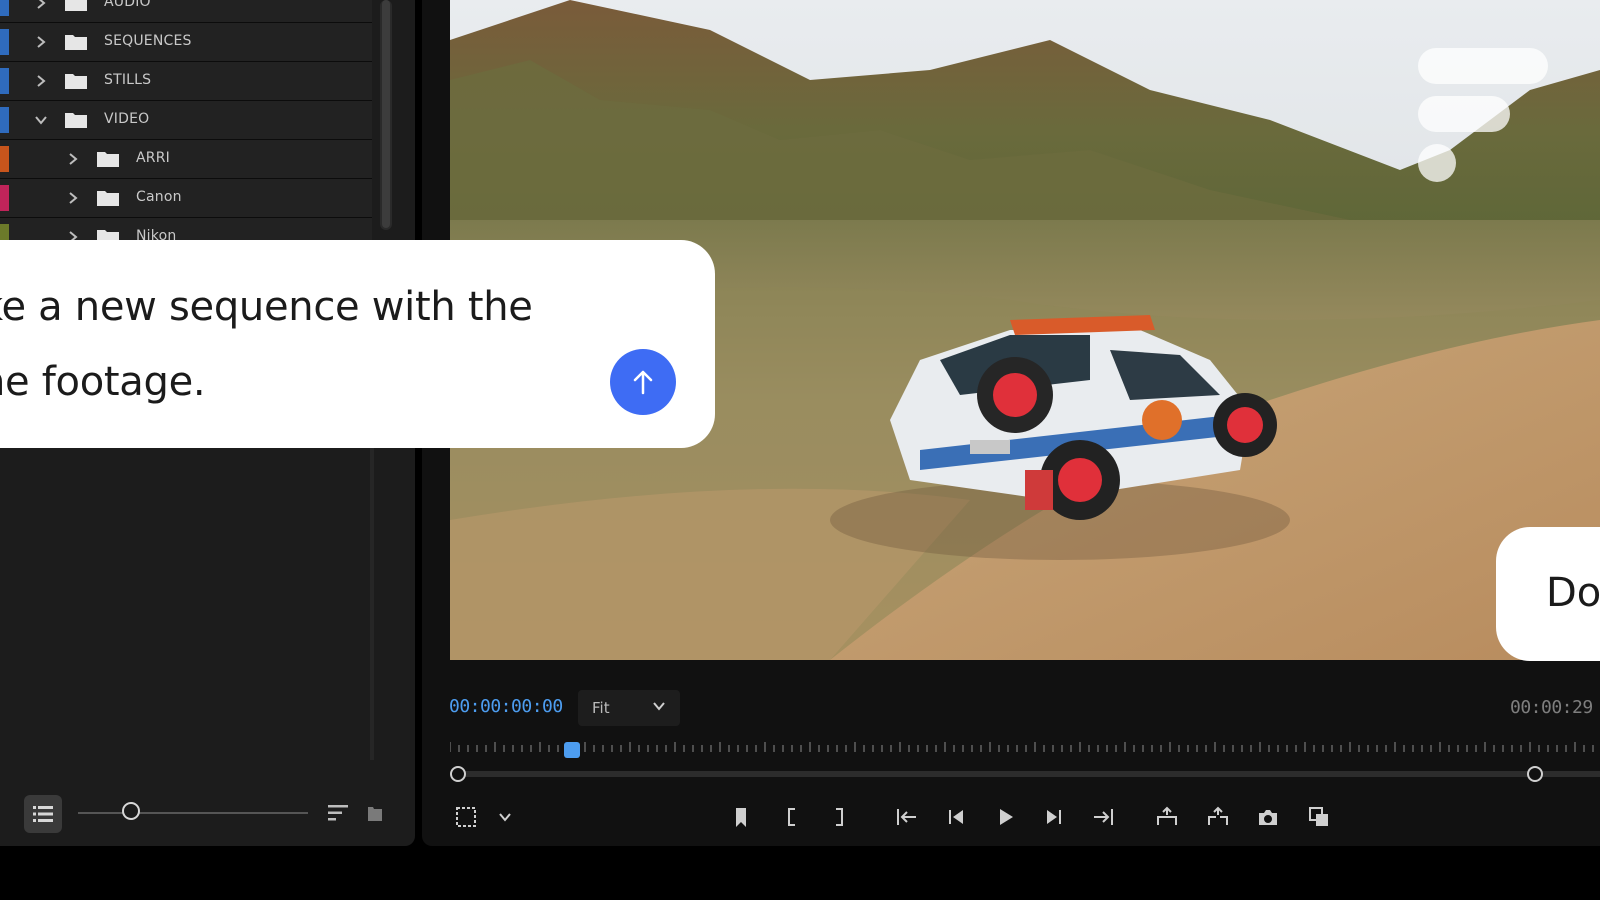 The height and width of the screenshot is (900, 1600). Describe the element at coordinates (1551, 707) in the screenshot. I see `duration-timecode: 00:00:29` at that location.